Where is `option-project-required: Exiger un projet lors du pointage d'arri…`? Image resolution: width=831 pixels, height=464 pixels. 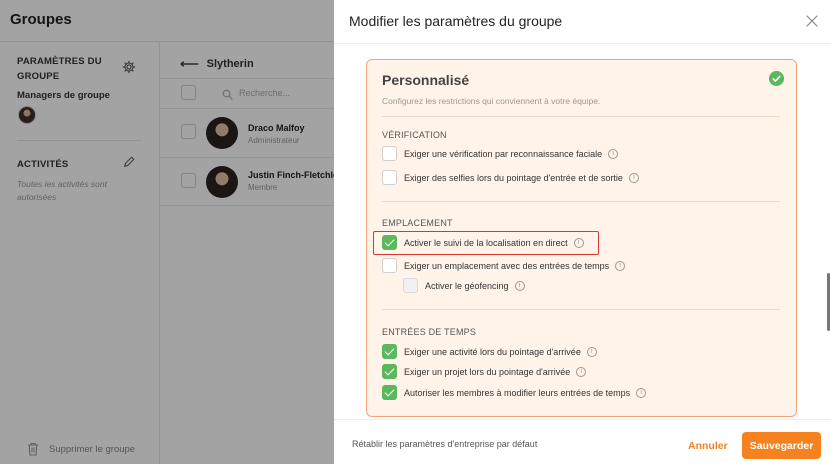 option-project-required: Exiger un projet lors du pointage d'arri… is located at coordinates (484, 371).